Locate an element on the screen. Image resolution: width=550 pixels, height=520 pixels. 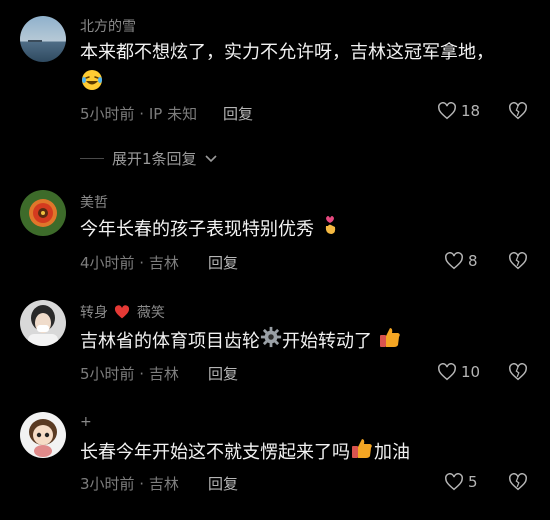
finger-heart-emoji is located at coordinates (330, 230).